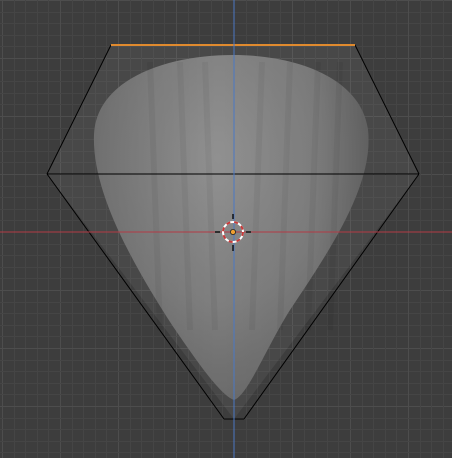 The width and height of the screenshot is (452, 458). I want to click on object-origin-icon, so click(232, 231).